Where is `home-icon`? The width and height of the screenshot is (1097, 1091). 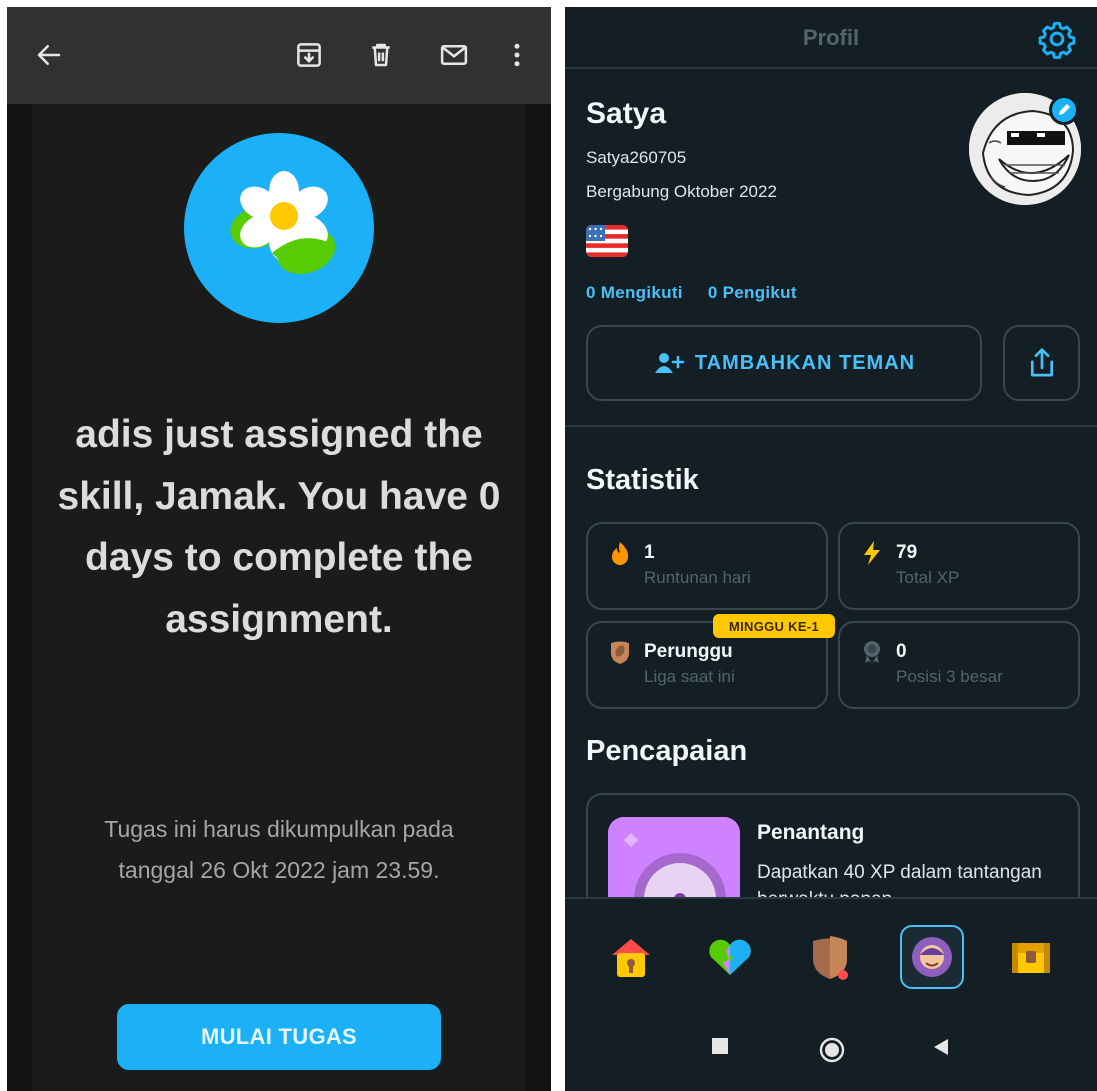 home-icon is located at coordinates (631, 957).